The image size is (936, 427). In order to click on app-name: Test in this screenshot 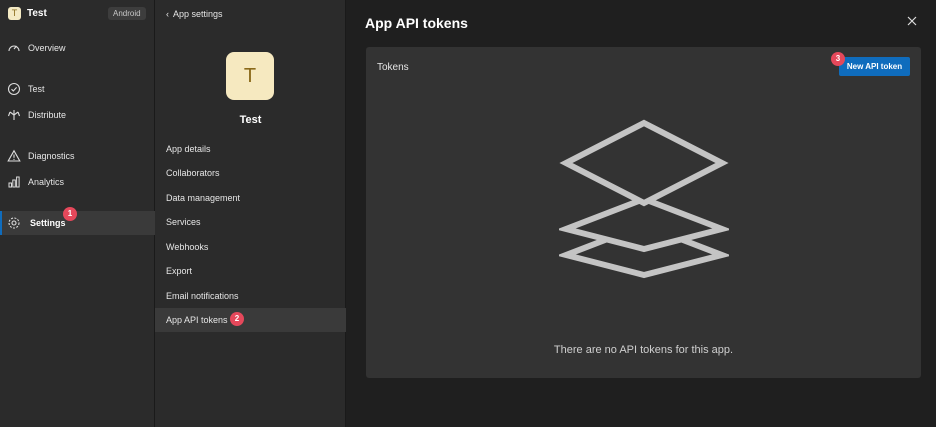, I will do `click(37, 13)`.